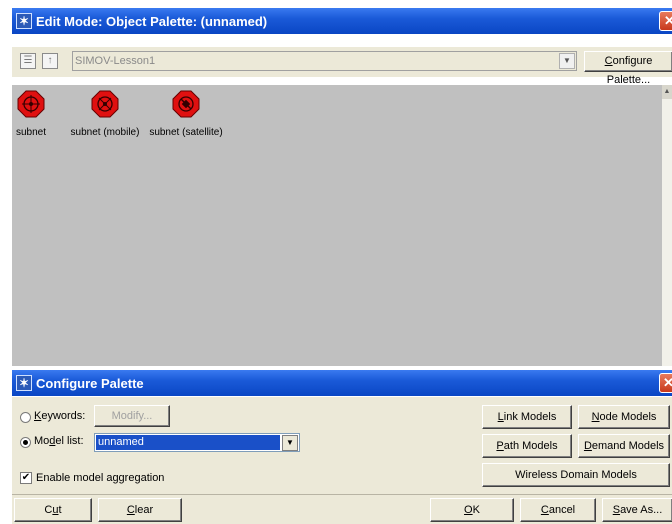 The height and width of the screenshot is (524, 672). I want to click on path-models-button: Path Models, so click(527, 446).